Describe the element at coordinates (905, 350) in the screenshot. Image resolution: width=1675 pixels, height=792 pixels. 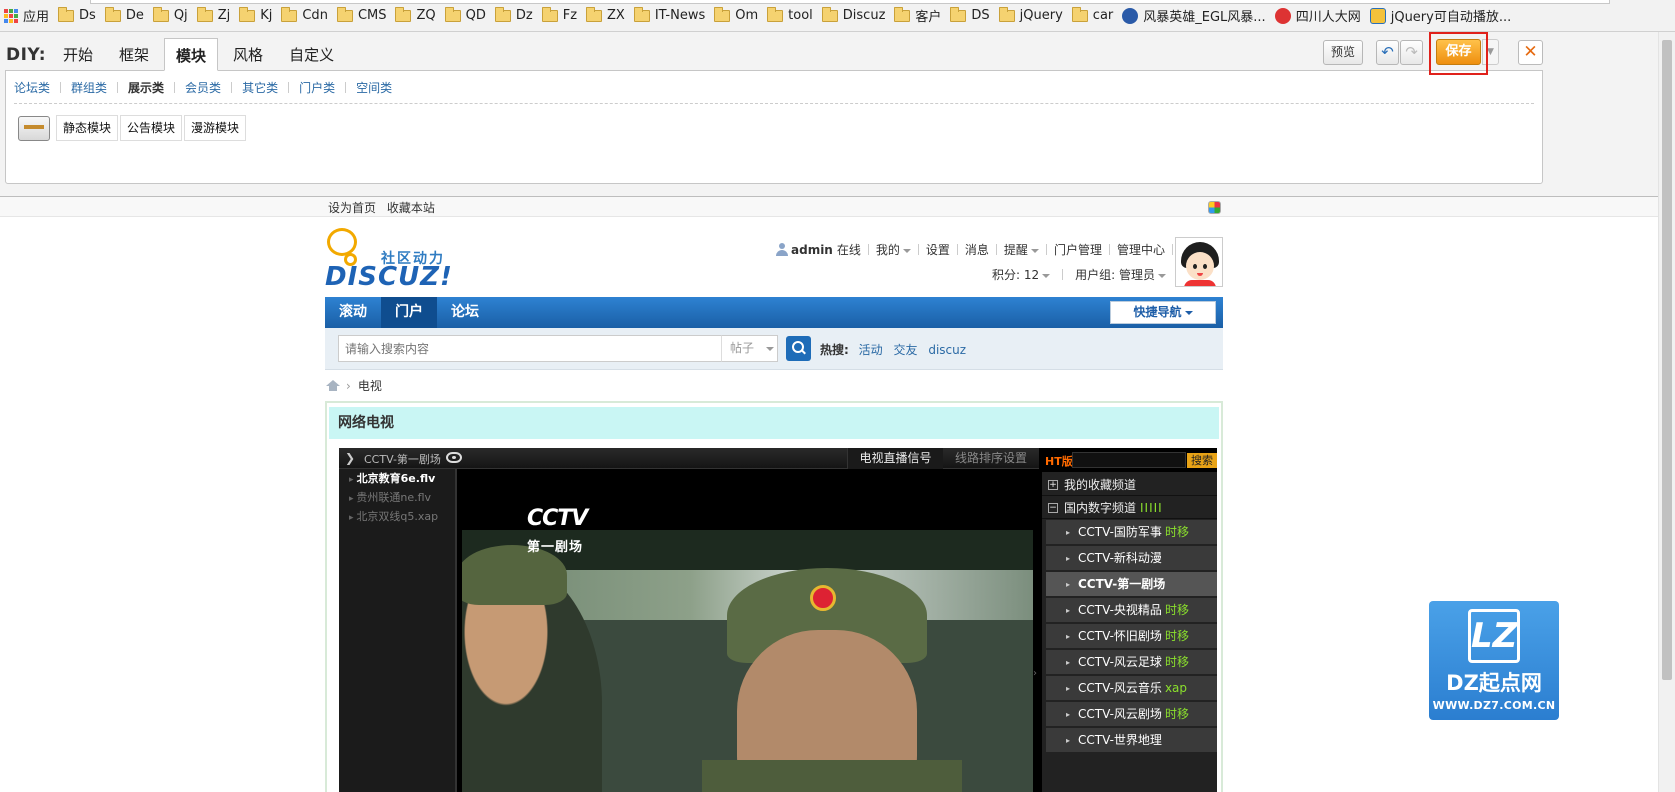
I see `hot-search-link: 交友` at that location.